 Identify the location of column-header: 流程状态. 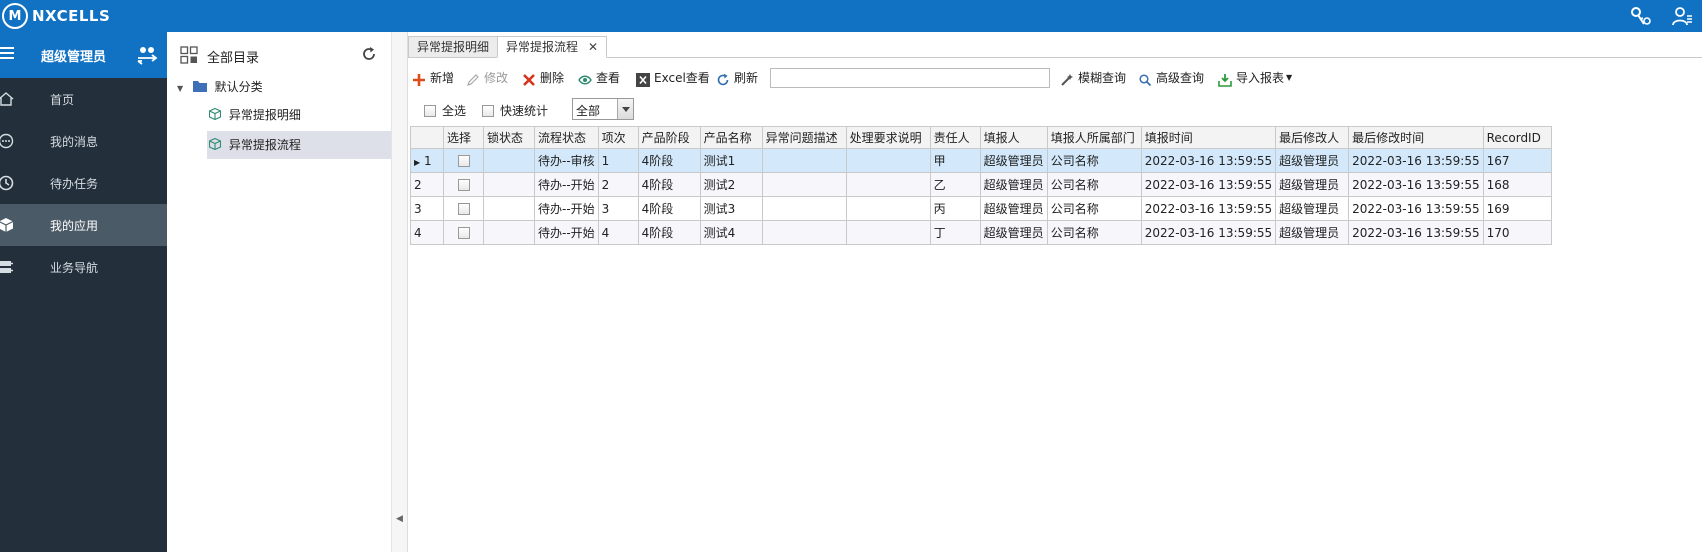
(566, 137).